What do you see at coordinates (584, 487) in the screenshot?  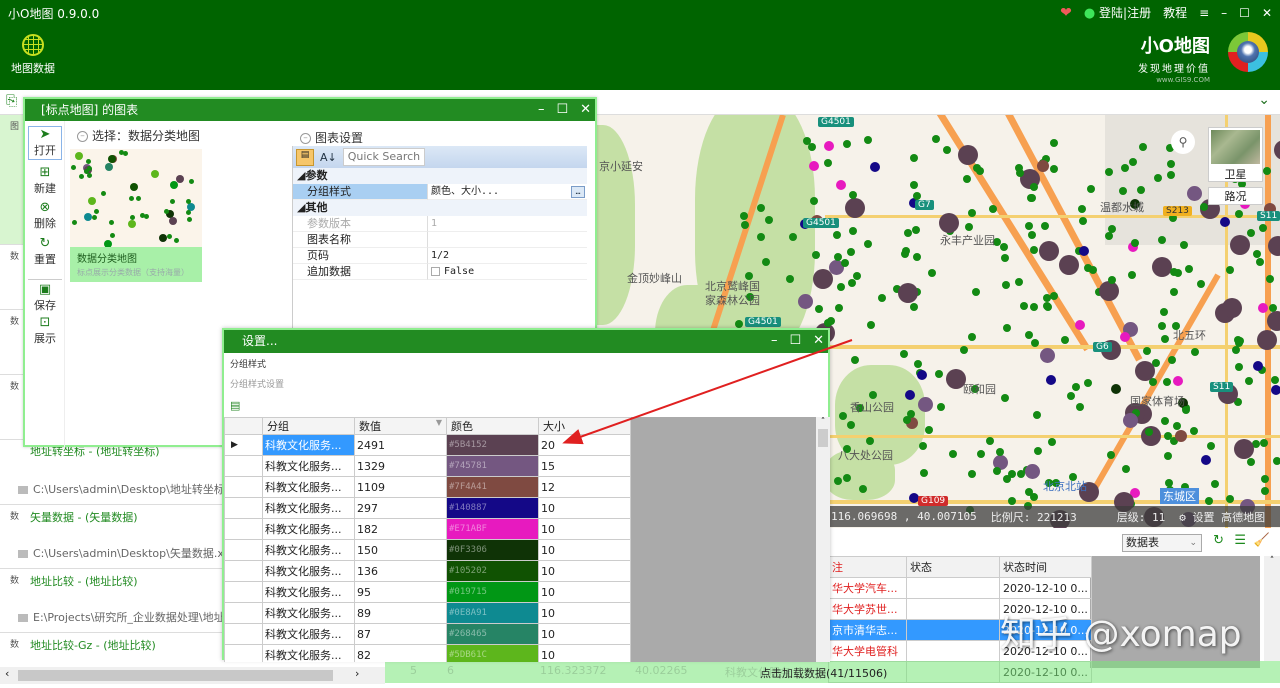 I see `size-cell: 12` at bounding box center [584, 487].